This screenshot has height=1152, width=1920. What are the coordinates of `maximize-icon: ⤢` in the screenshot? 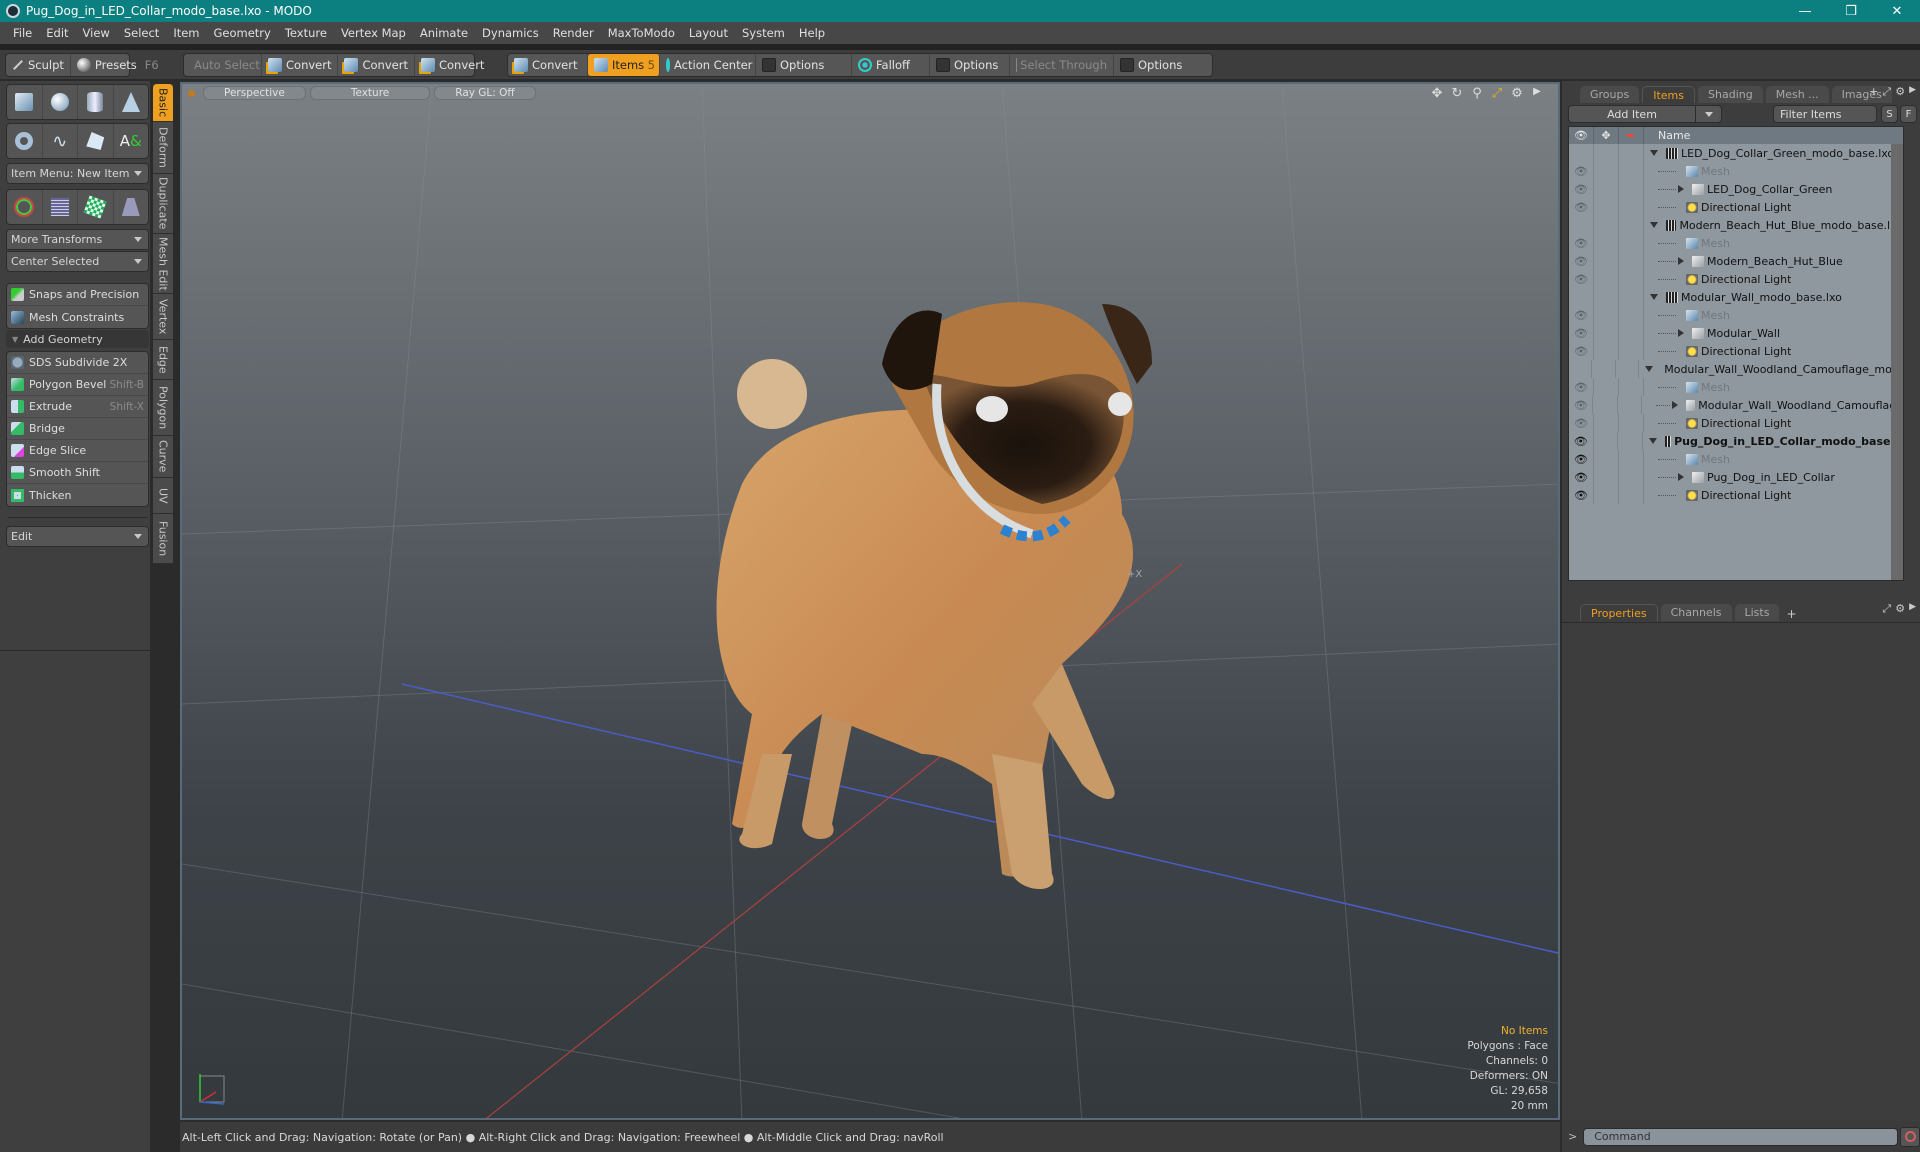 It's located at (1886, 92).